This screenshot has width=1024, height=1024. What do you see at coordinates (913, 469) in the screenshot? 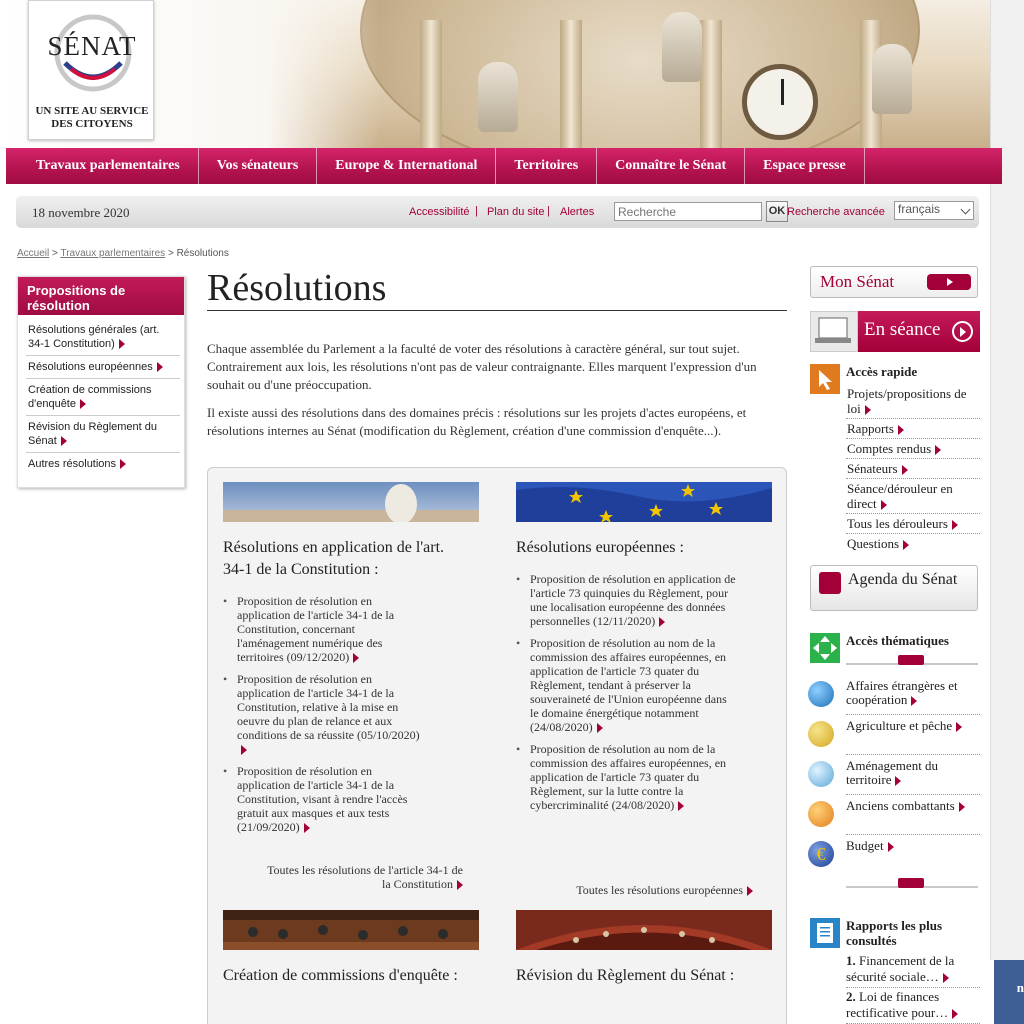
I see `quick-link: Sénateurs` at bounding box center [913, 469].